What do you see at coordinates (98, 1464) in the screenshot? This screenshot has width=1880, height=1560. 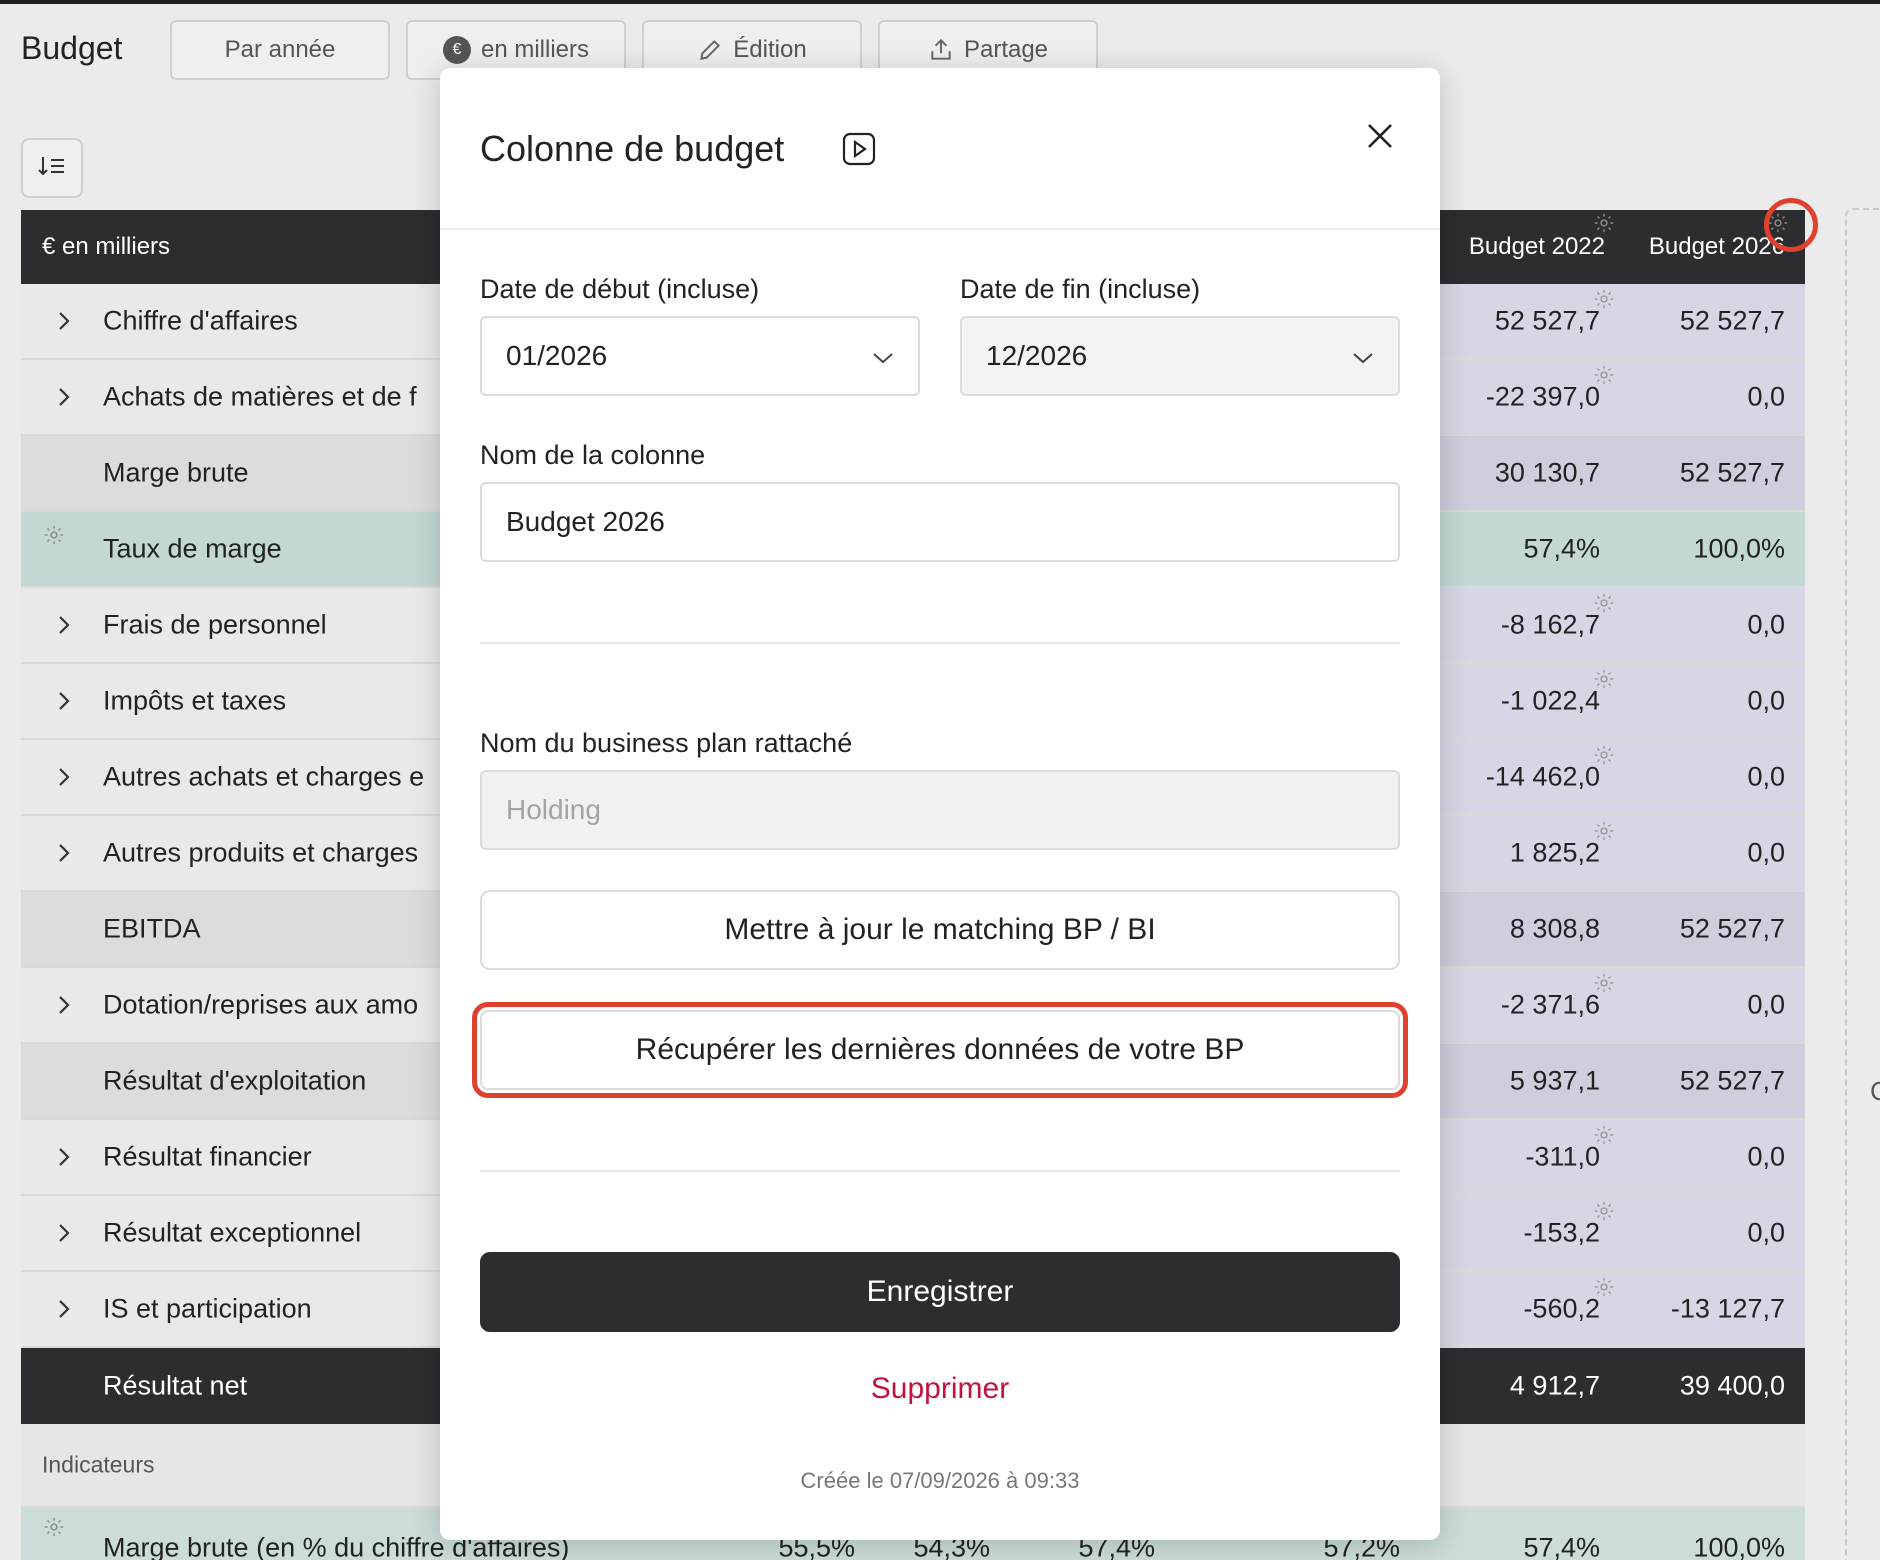 I see `section-label: Indicateurs` at bounding box center [98, 1464].